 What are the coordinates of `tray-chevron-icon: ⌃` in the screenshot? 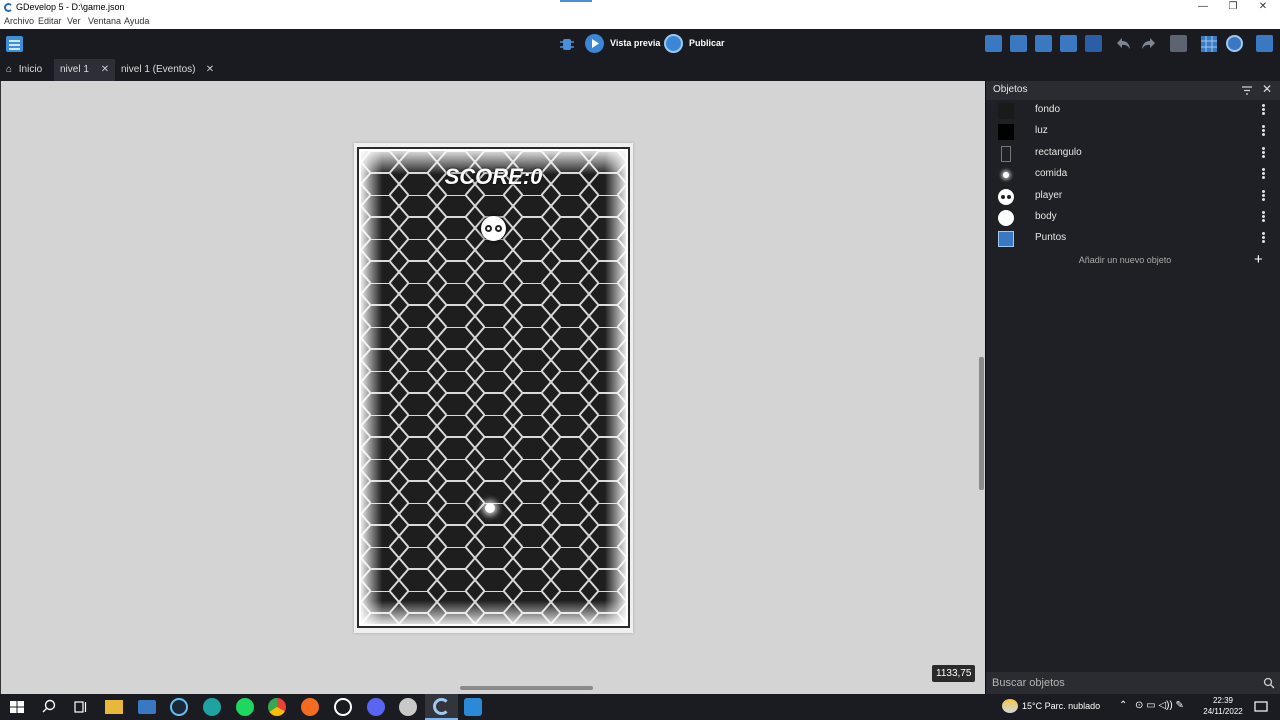 It's located at (1123, 705).